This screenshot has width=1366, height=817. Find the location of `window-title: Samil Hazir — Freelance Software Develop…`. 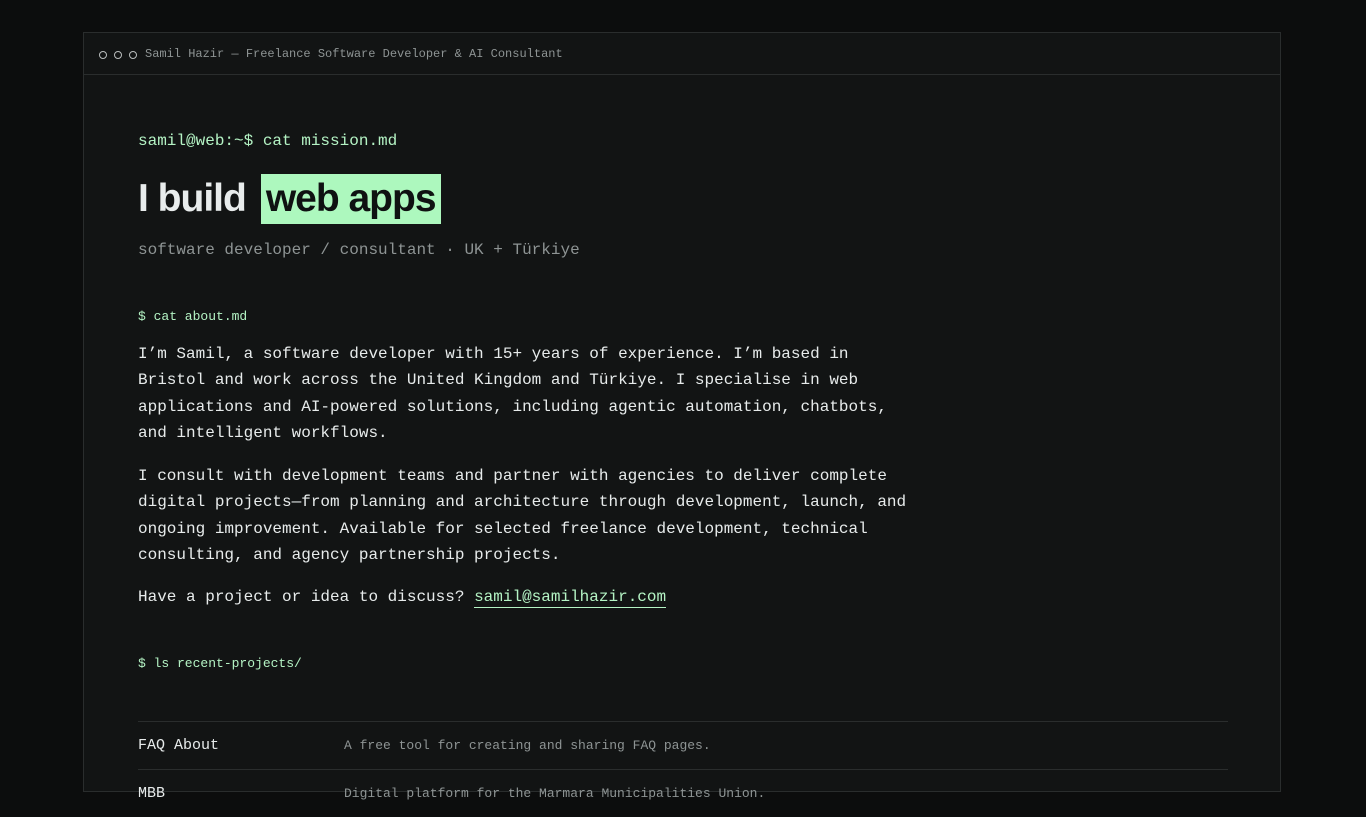

window-title: Samil Hazir — Freelance Software Develop… is located at coordinates (354, 53).